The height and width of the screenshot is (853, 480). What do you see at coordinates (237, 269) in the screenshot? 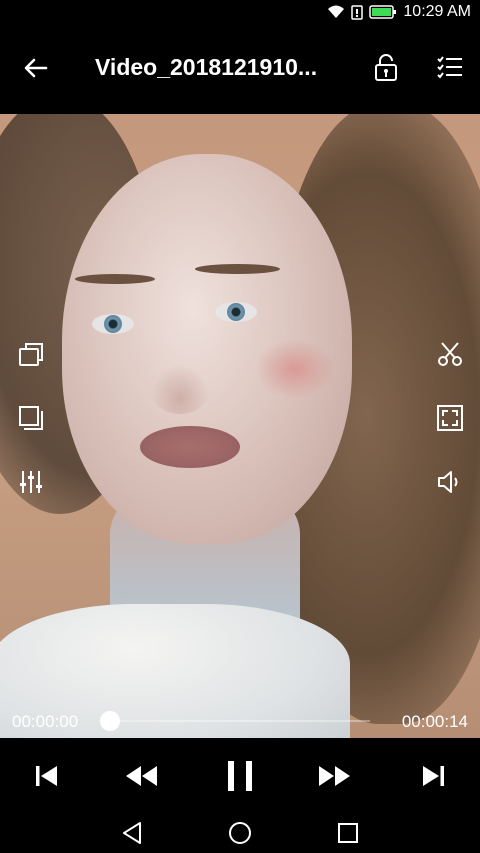
I see `video-content-brow-right` at bounding box center [237, 269].